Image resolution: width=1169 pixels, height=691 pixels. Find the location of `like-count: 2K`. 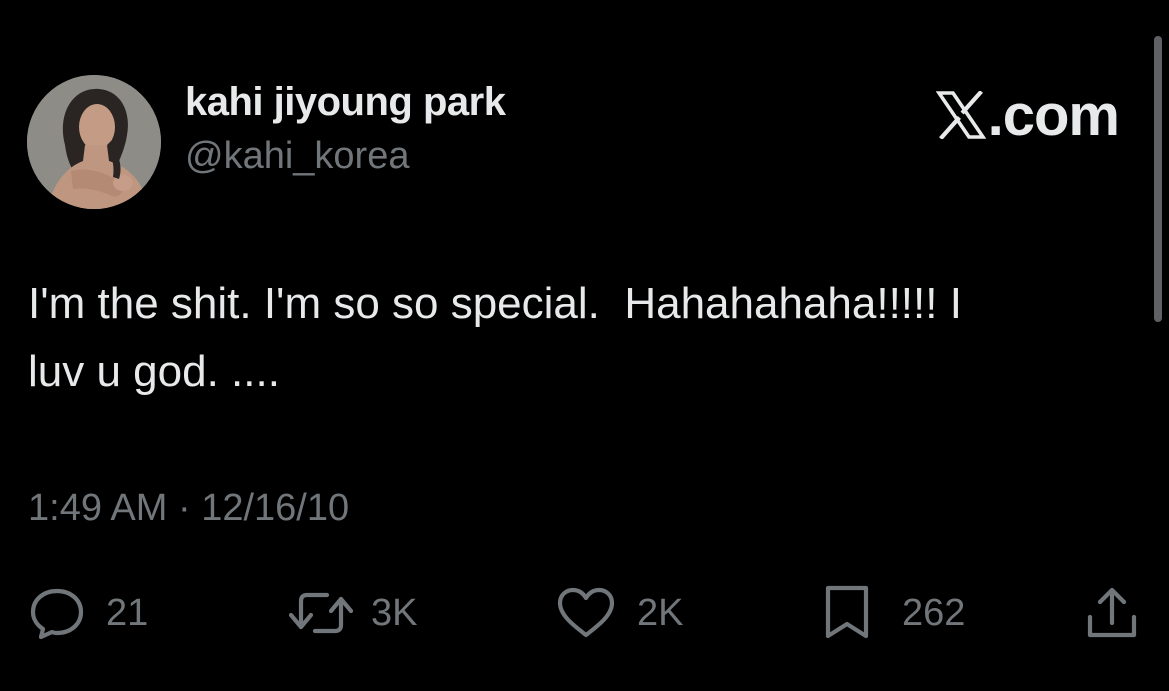

like-count: 2K is located at coordinates (660, 612).